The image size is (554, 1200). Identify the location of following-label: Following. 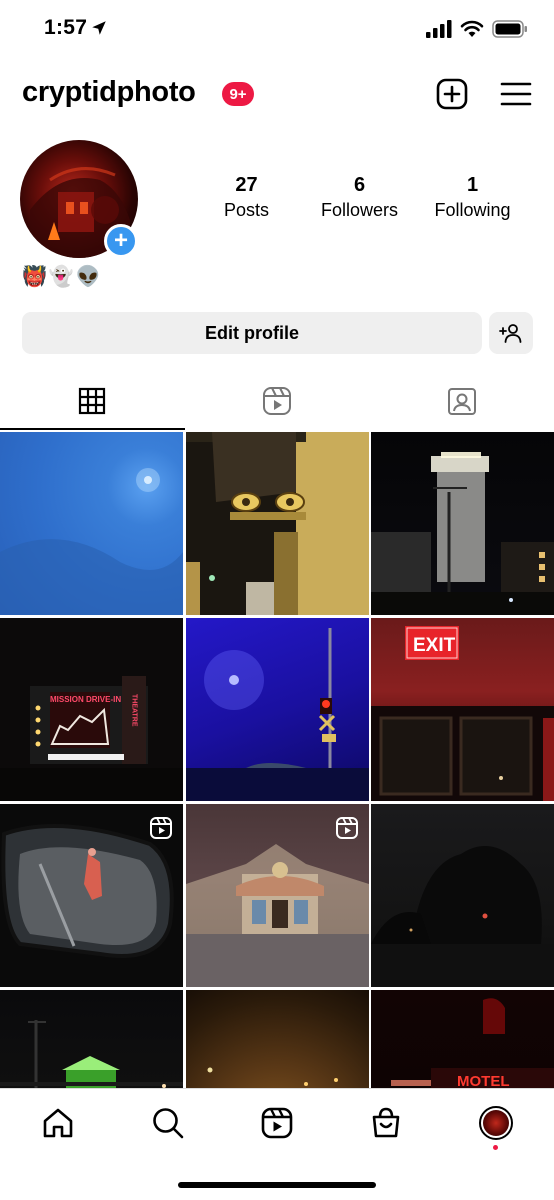
(472, 210).